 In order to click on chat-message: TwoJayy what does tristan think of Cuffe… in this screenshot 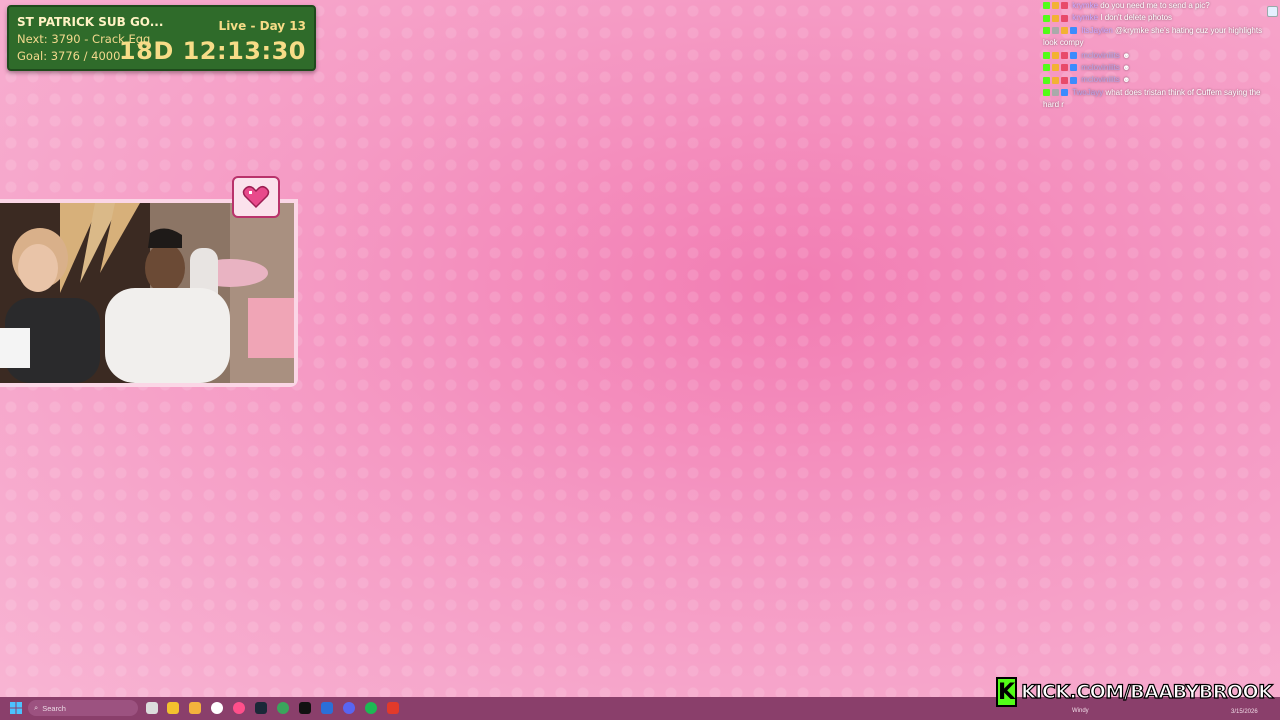, I will do `click(1159, 99)`.